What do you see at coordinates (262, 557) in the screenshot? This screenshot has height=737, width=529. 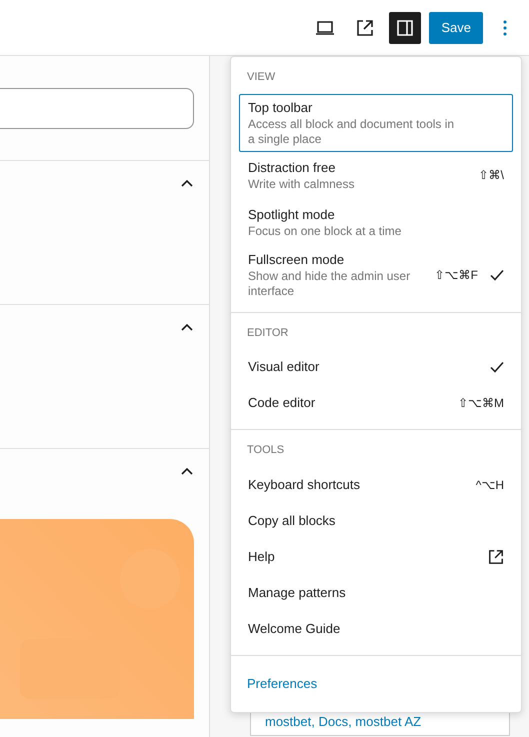 I see `item-label: Help` at bounding box center [262, 557].